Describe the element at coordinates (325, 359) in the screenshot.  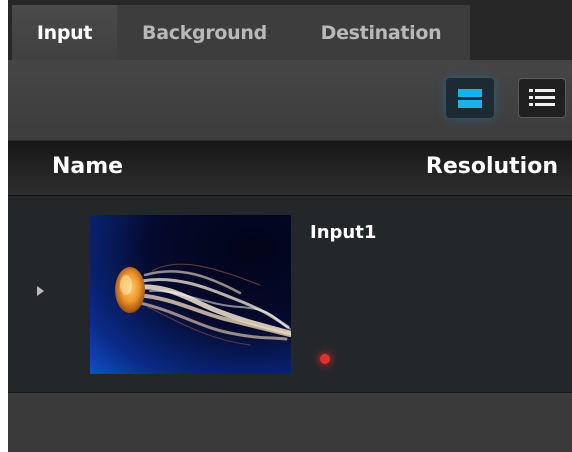
I see `status-indicator` at that location.